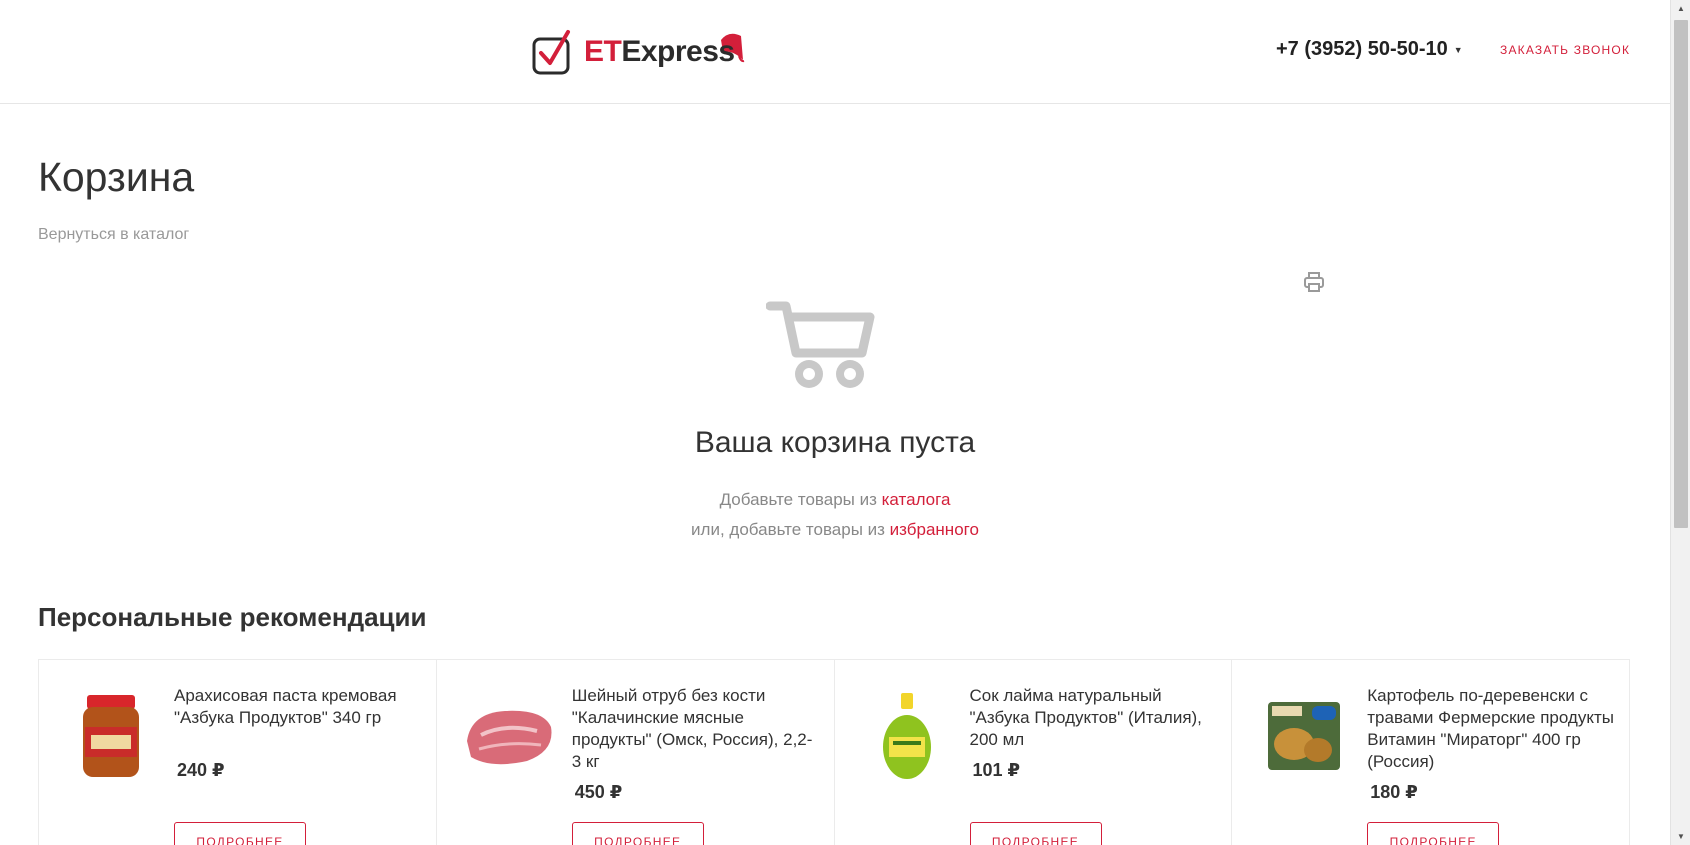 This screenshot has width=1690, height=845. What do you see at coordinates (232, 617) in the screenshot?
I see `recommendations-title: Персональные рекомендации` at bounding box center [232, 617].